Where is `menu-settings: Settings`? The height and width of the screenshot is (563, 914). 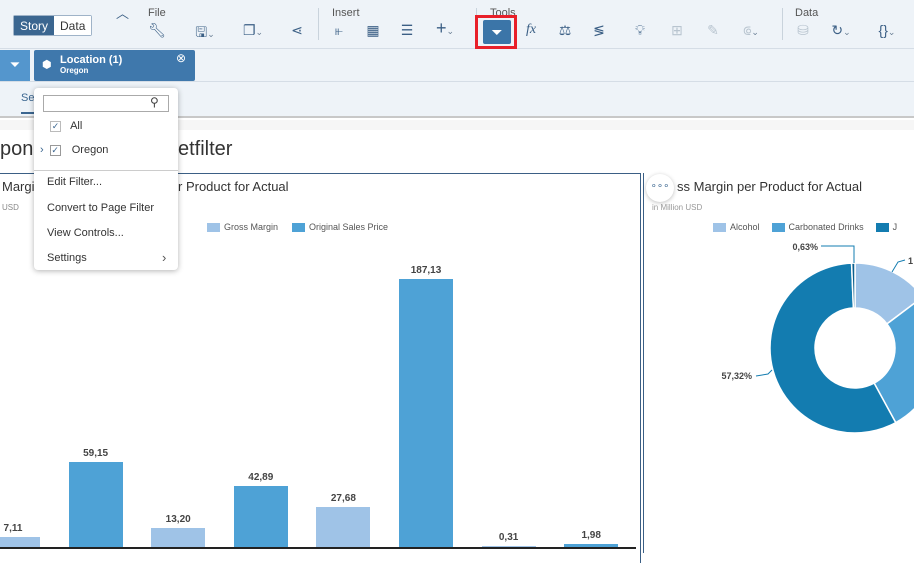 menu-settings: Settings is located at coordinates (67, 258).